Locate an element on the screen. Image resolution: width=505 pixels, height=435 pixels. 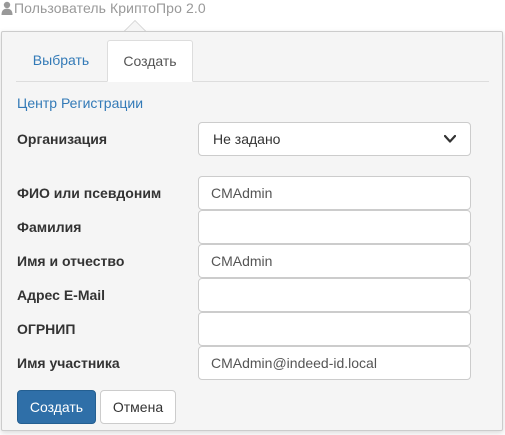
email-input is located at coordinates (334, 295).